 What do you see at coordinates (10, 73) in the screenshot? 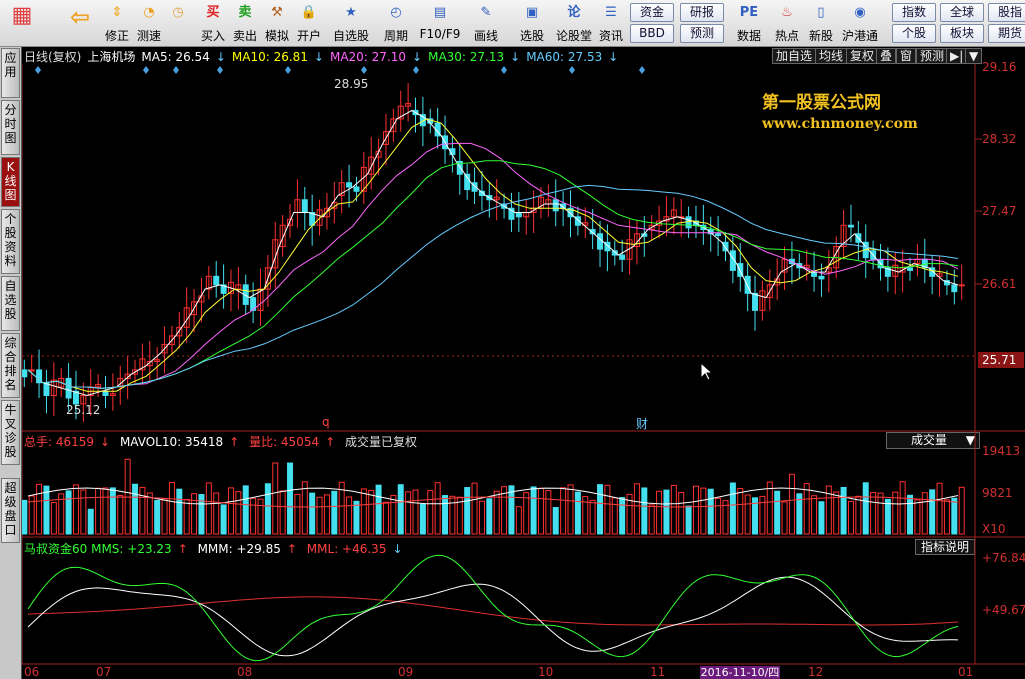
I see `tab-apply: 应用` at bounding box center [10, 73].